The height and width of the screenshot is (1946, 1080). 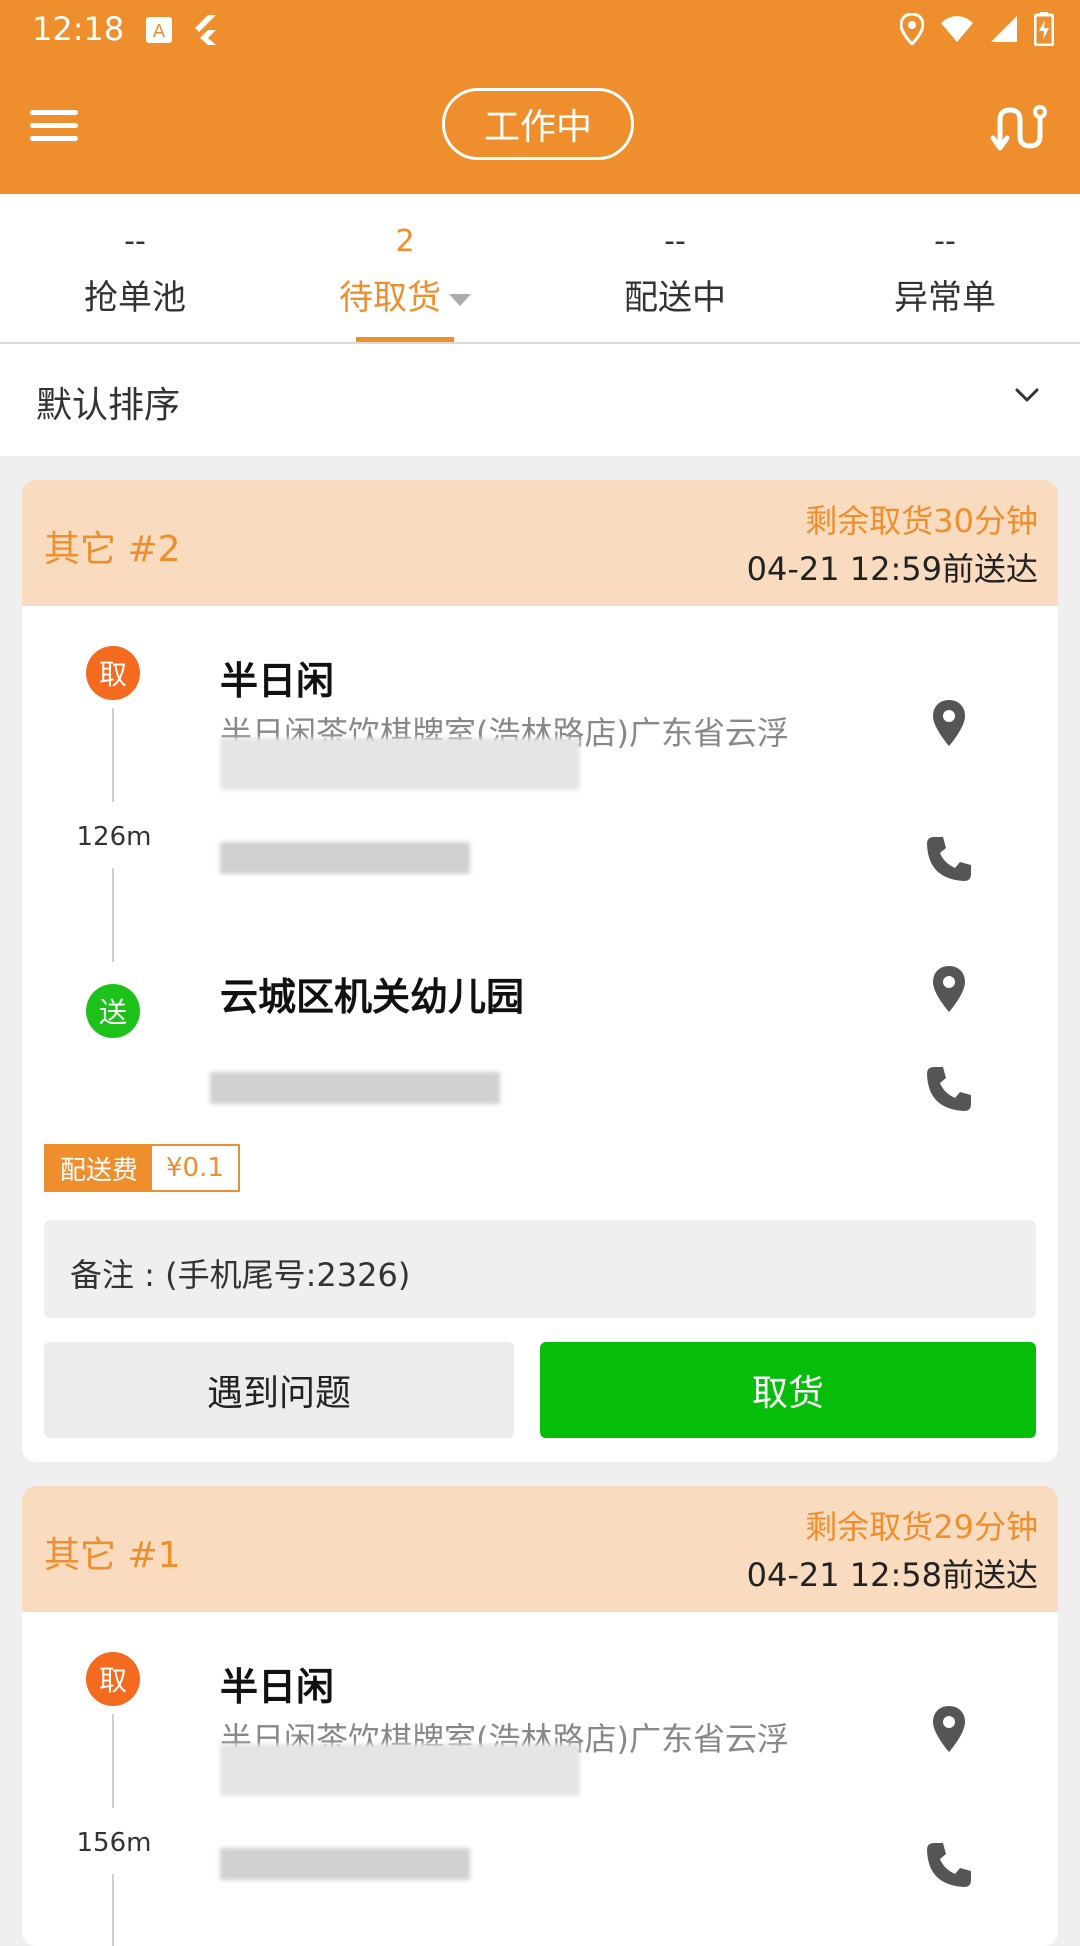 I want to click on system-icons, so click(x=977, y=29).